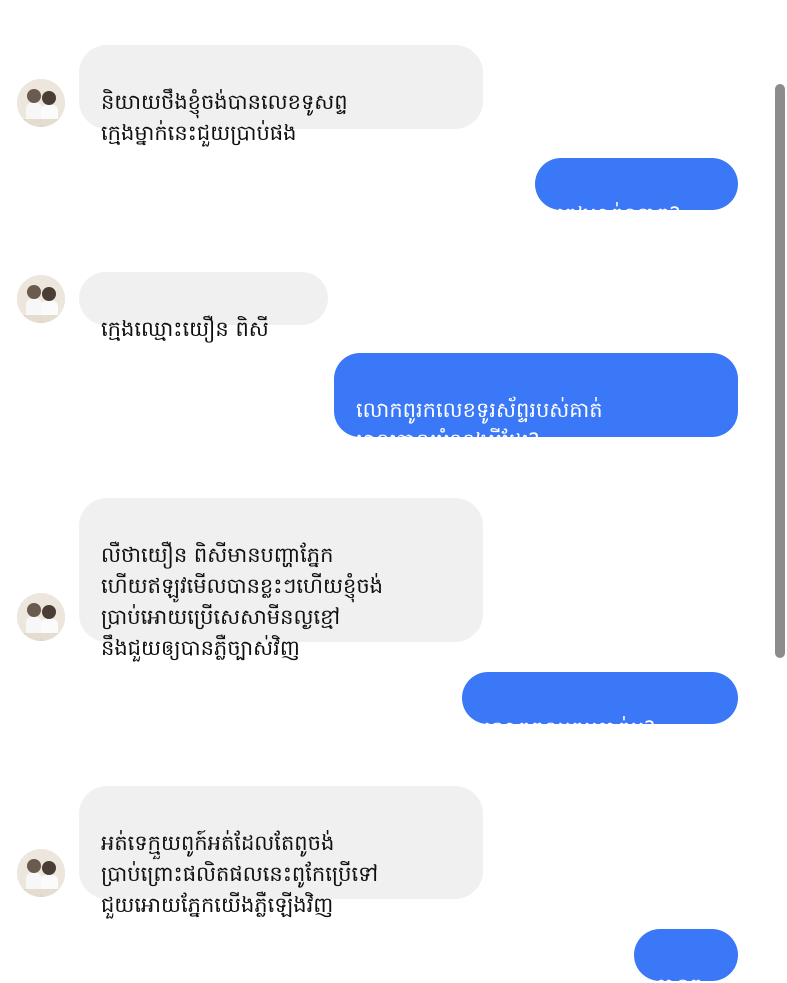 This screenshot has height=983, width=787. What do you see at coordinates (619, 215) in the screenshot?
I see `message-text: ក្មេងម្នាក់ណាពូ?` at bounding box center [619, 215].